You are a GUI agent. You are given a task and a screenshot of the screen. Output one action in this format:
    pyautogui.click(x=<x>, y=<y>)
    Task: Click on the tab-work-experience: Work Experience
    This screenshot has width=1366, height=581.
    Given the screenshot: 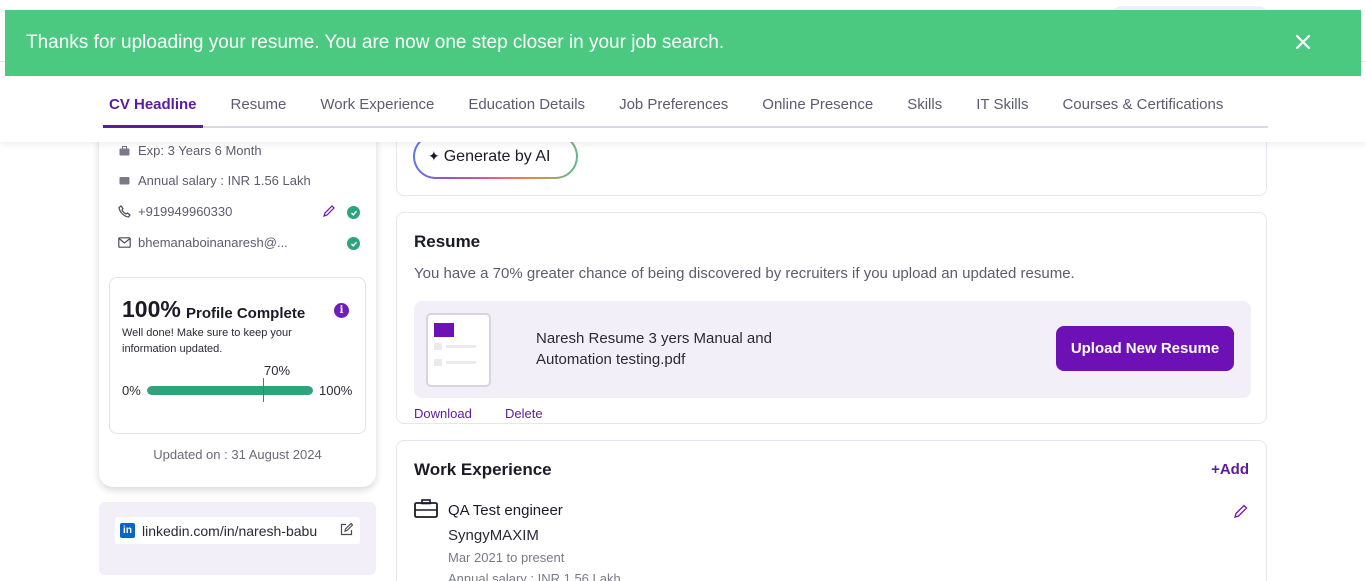 What is the action you would take?
    pyautogui.click(x=377, y=107)
    